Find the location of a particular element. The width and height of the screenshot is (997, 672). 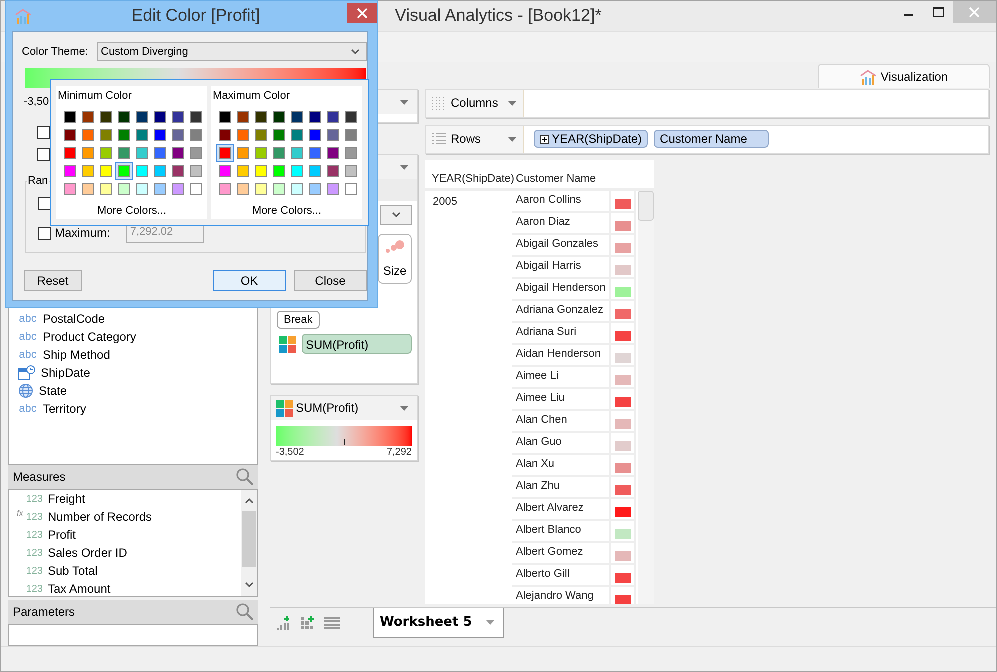

dimension-item: abc PostalCode is located at coordinates (133, 319).